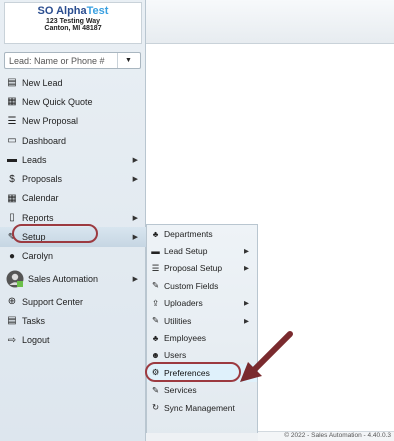 The image size is (394, 441). I want to click on sidebar-item-label: Leads, so click(34, 159).